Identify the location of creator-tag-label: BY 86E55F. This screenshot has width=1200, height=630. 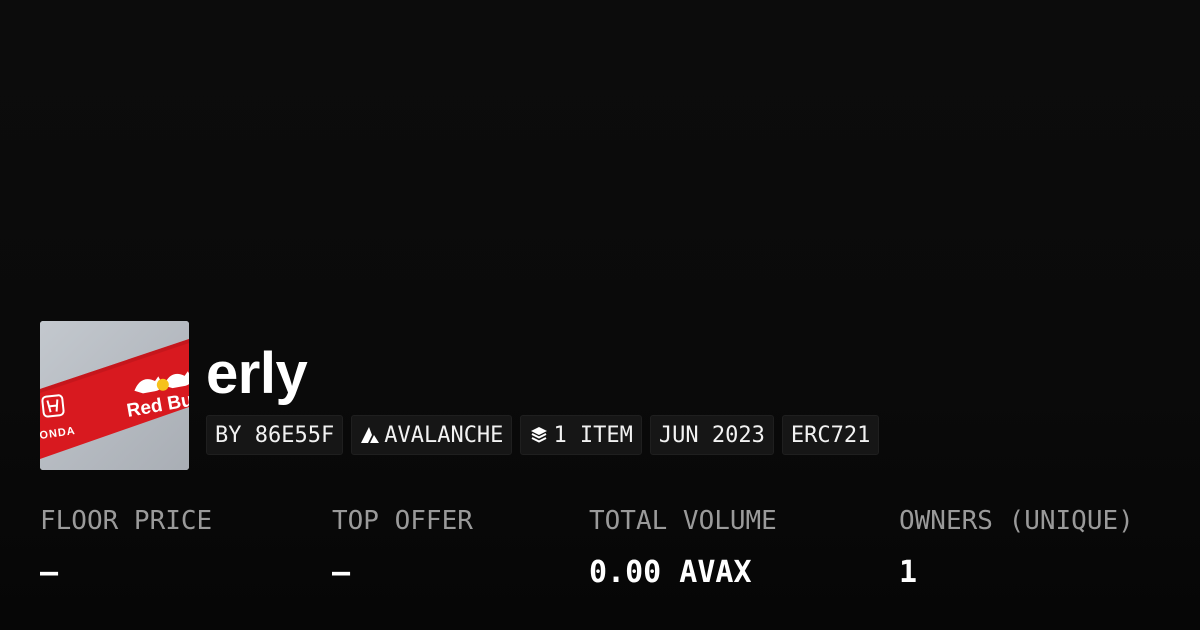
(275, 435).